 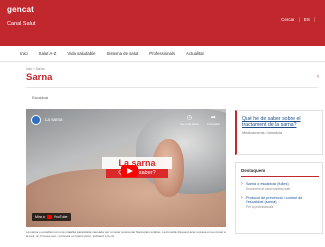 What do you see at coordinates (253, 170) in the screenshot?
I see `destaquem-title: Destaquem` at bounding box center [253, 170].